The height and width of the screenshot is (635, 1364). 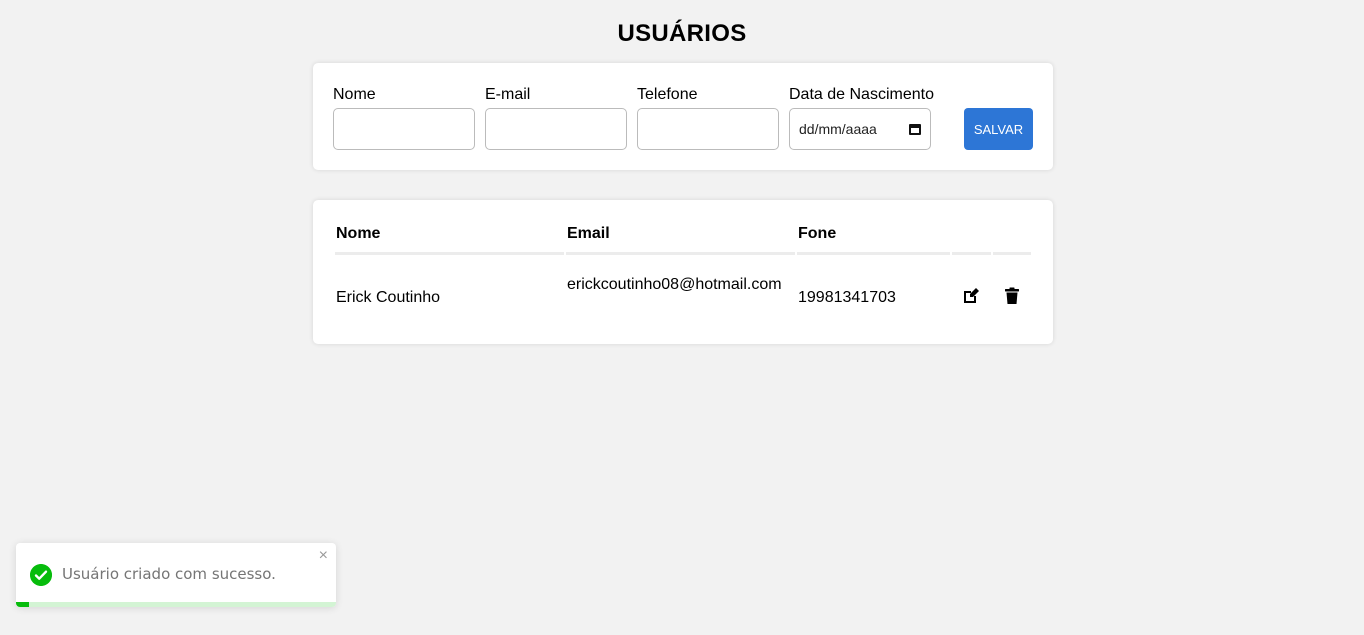 I want to click on data-nascimento-field-group: Data de Nascimento dd/mm/aaaa, so click(x=861, y=117).